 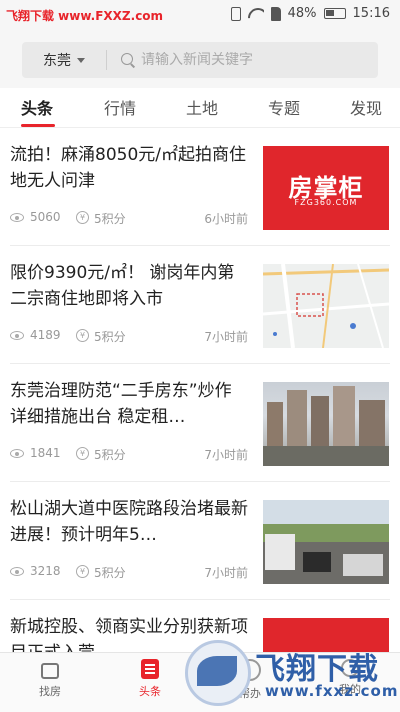 I want to click on city-buildings-image, so click(x=326, y=426).